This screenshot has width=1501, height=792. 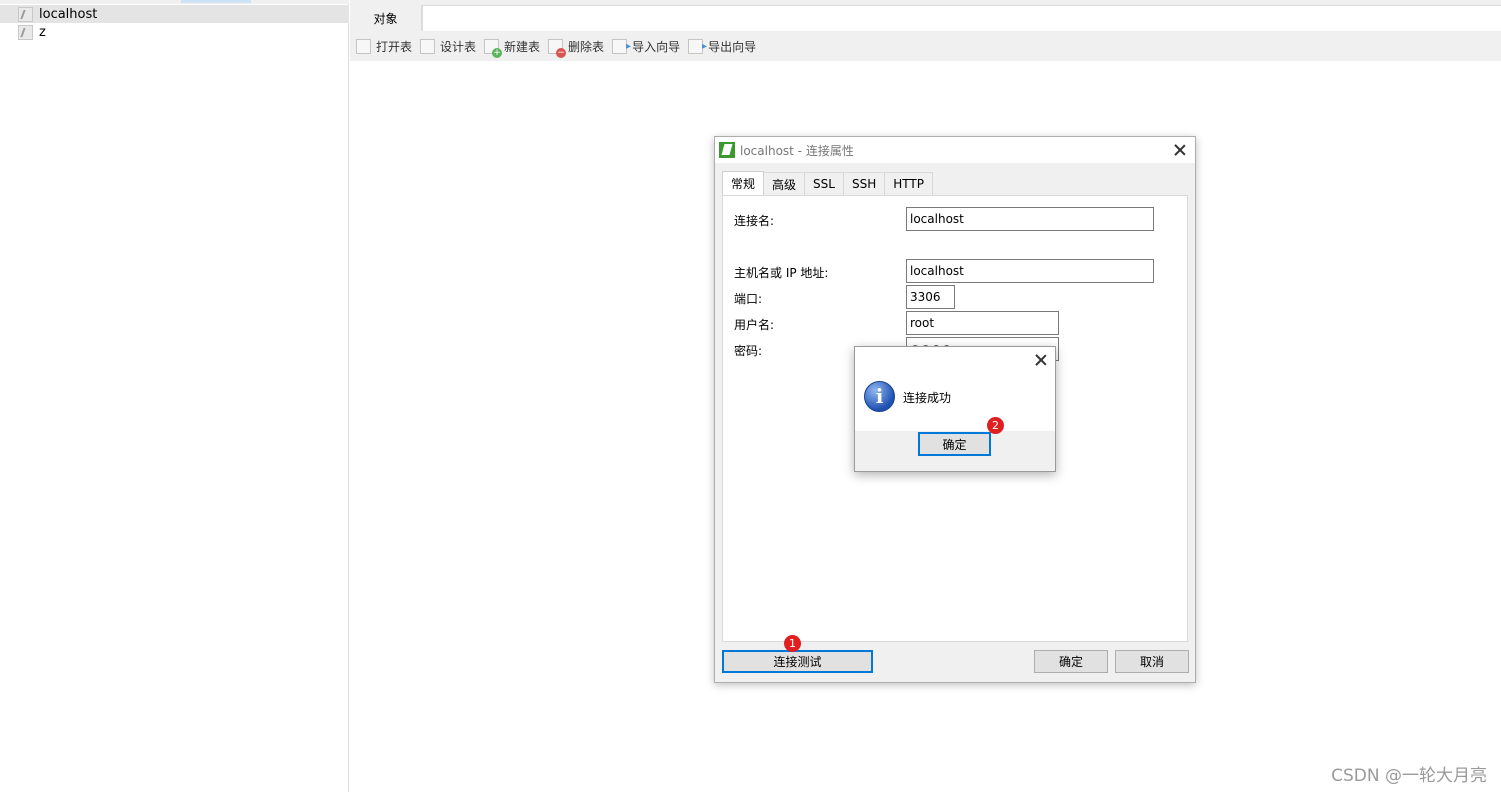 I want to click on messagebox-body: i 连接成功, so click(x=955, y=402).